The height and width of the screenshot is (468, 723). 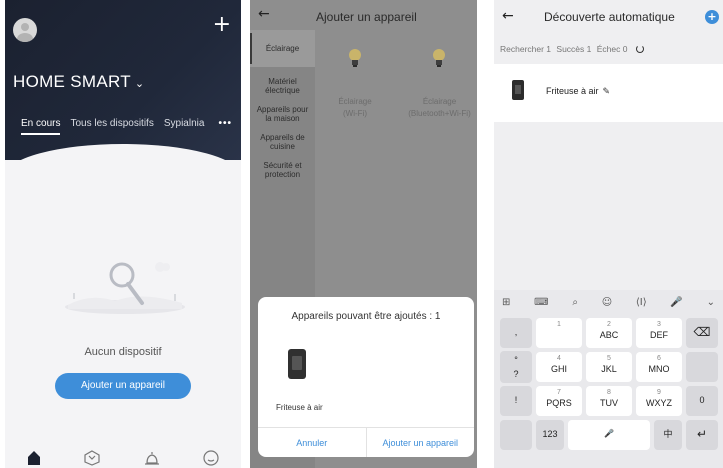 I want to click on search-count: Rechercher 1, so click(x=526, y=49).